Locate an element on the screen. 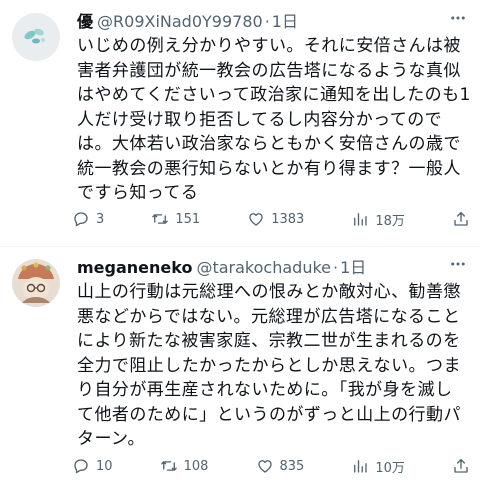  retweet-button: 151 is located at coordinates (175, 219).